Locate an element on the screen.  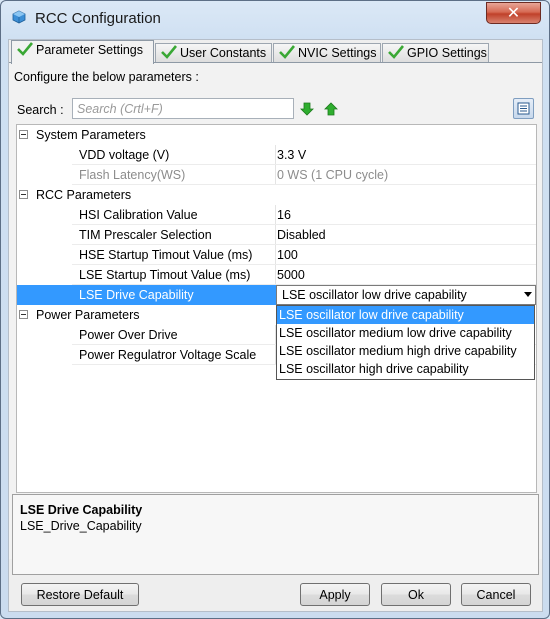
param-row-tim-prescaler: TIM Prescaler Selection Disabled is located at coordinates (276, 235).